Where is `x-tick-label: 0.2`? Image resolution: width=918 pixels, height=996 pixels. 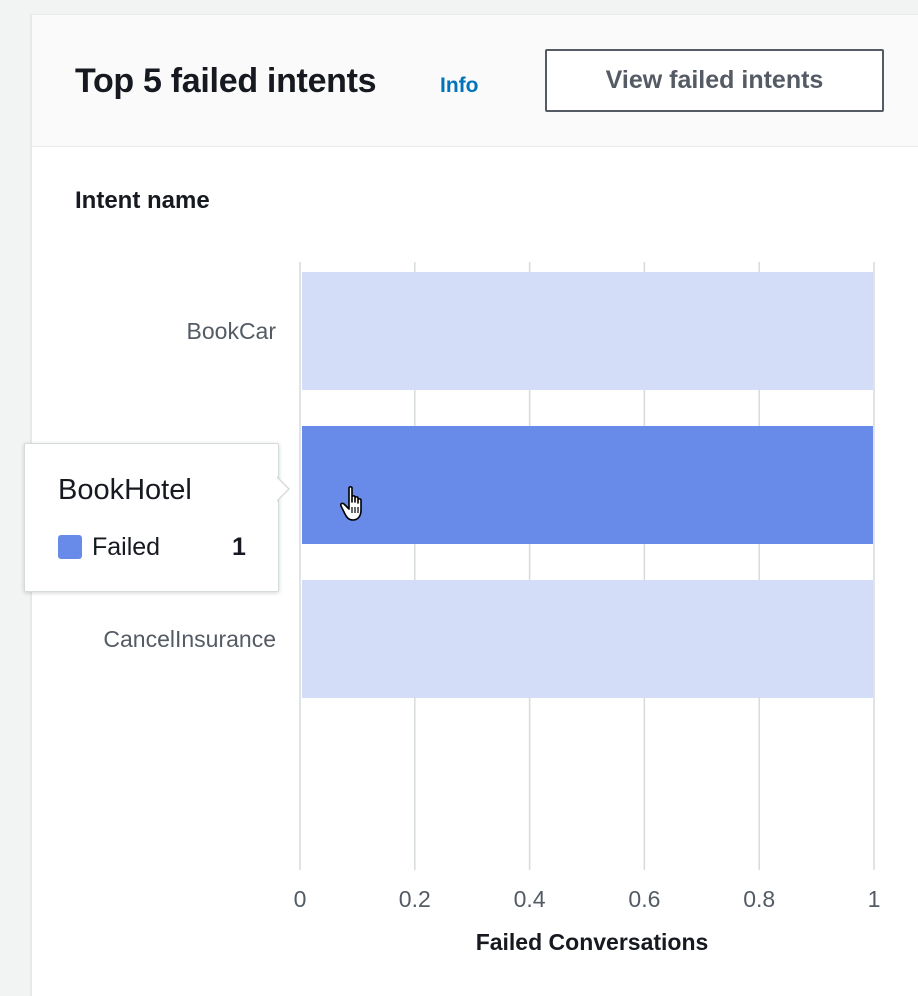
x-tick-label: 0.2 is located at coordinates (415, 899).